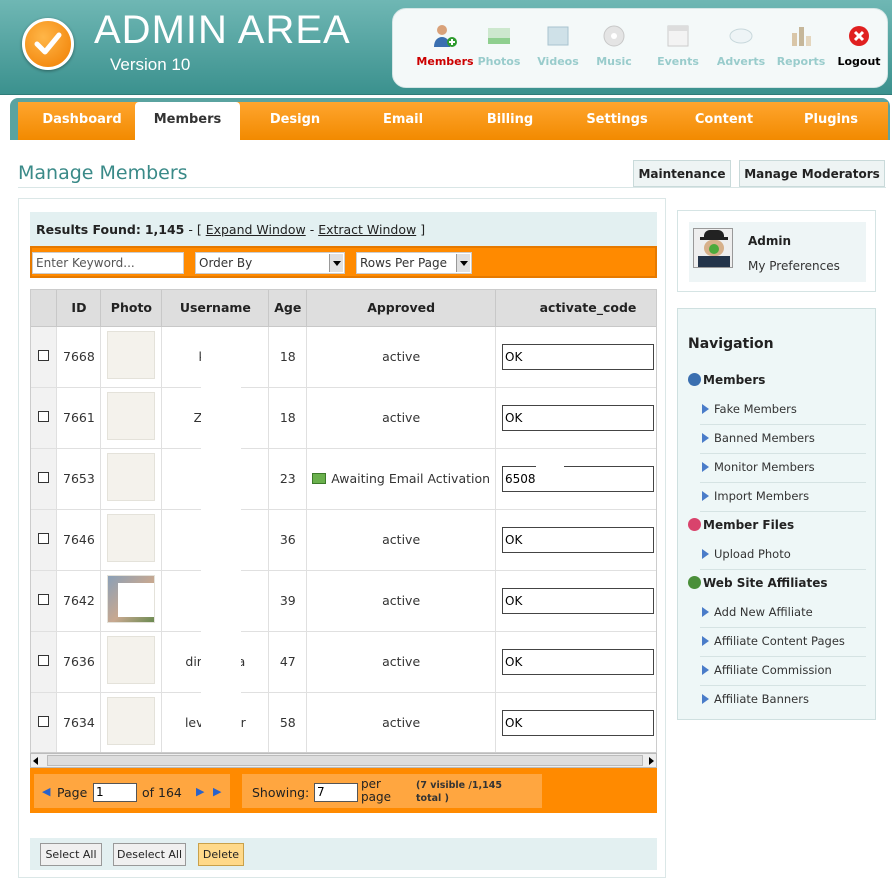 The height and width of the screenshot is (895, 892). What do you see at coordinates (783, 555) in the screenshot?
I see `nav-upload-photo: Upload Photo` at bounding box center [783, 555].